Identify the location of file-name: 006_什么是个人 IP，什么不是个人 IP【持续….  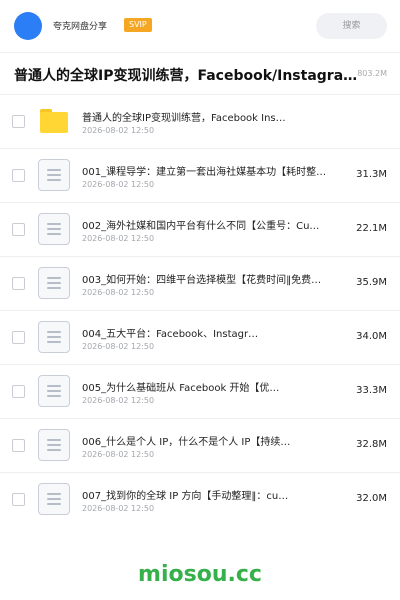
(186, 442).